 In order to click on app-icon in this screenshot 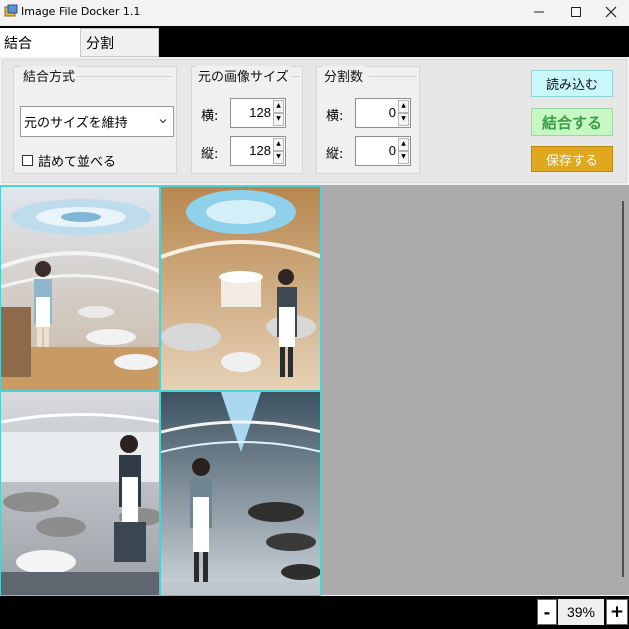, I will do `click(11, 10)`.